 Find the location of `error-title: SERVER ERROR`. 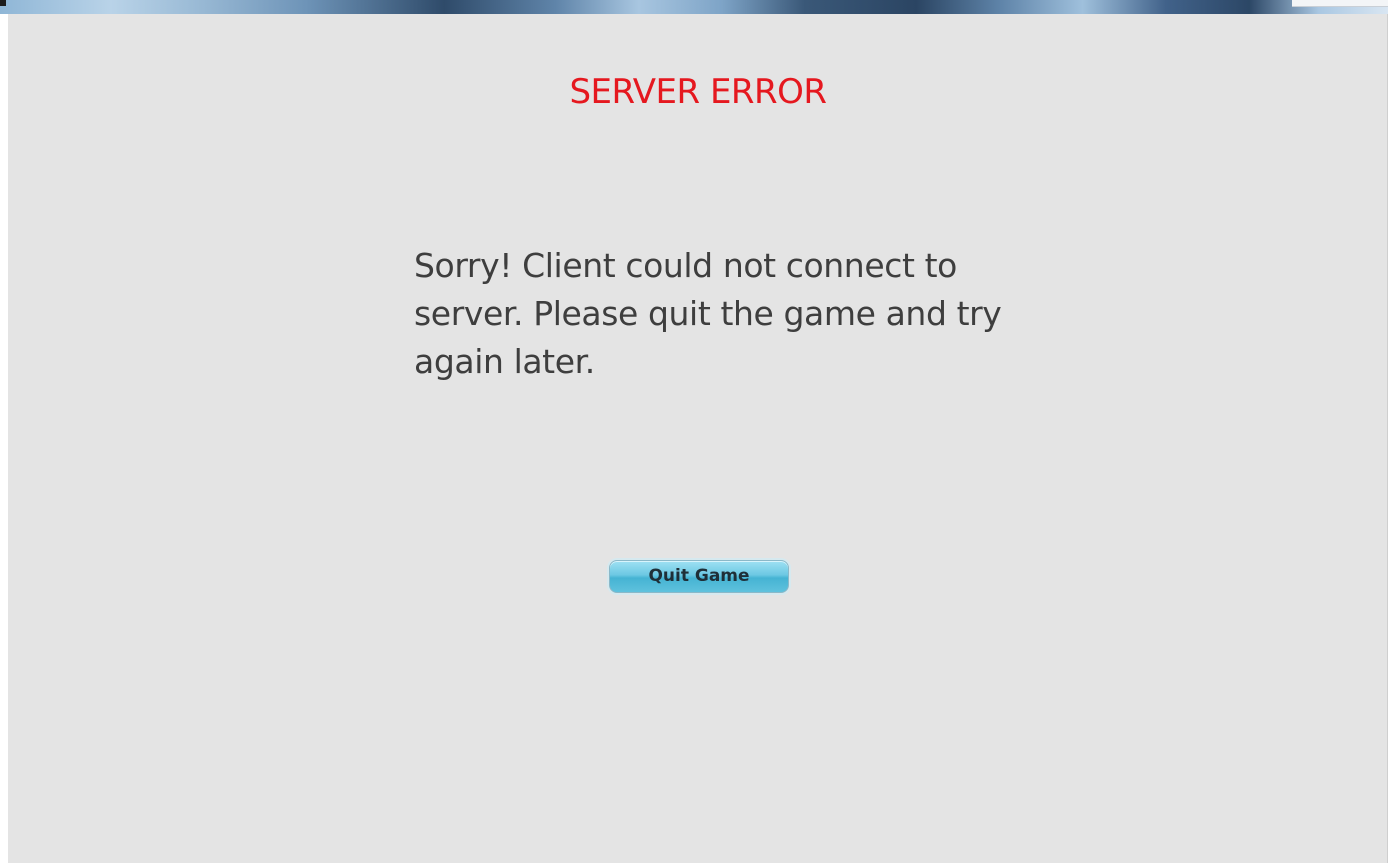

error-title: SERVER ERROR is located at coordinates (698, 92).